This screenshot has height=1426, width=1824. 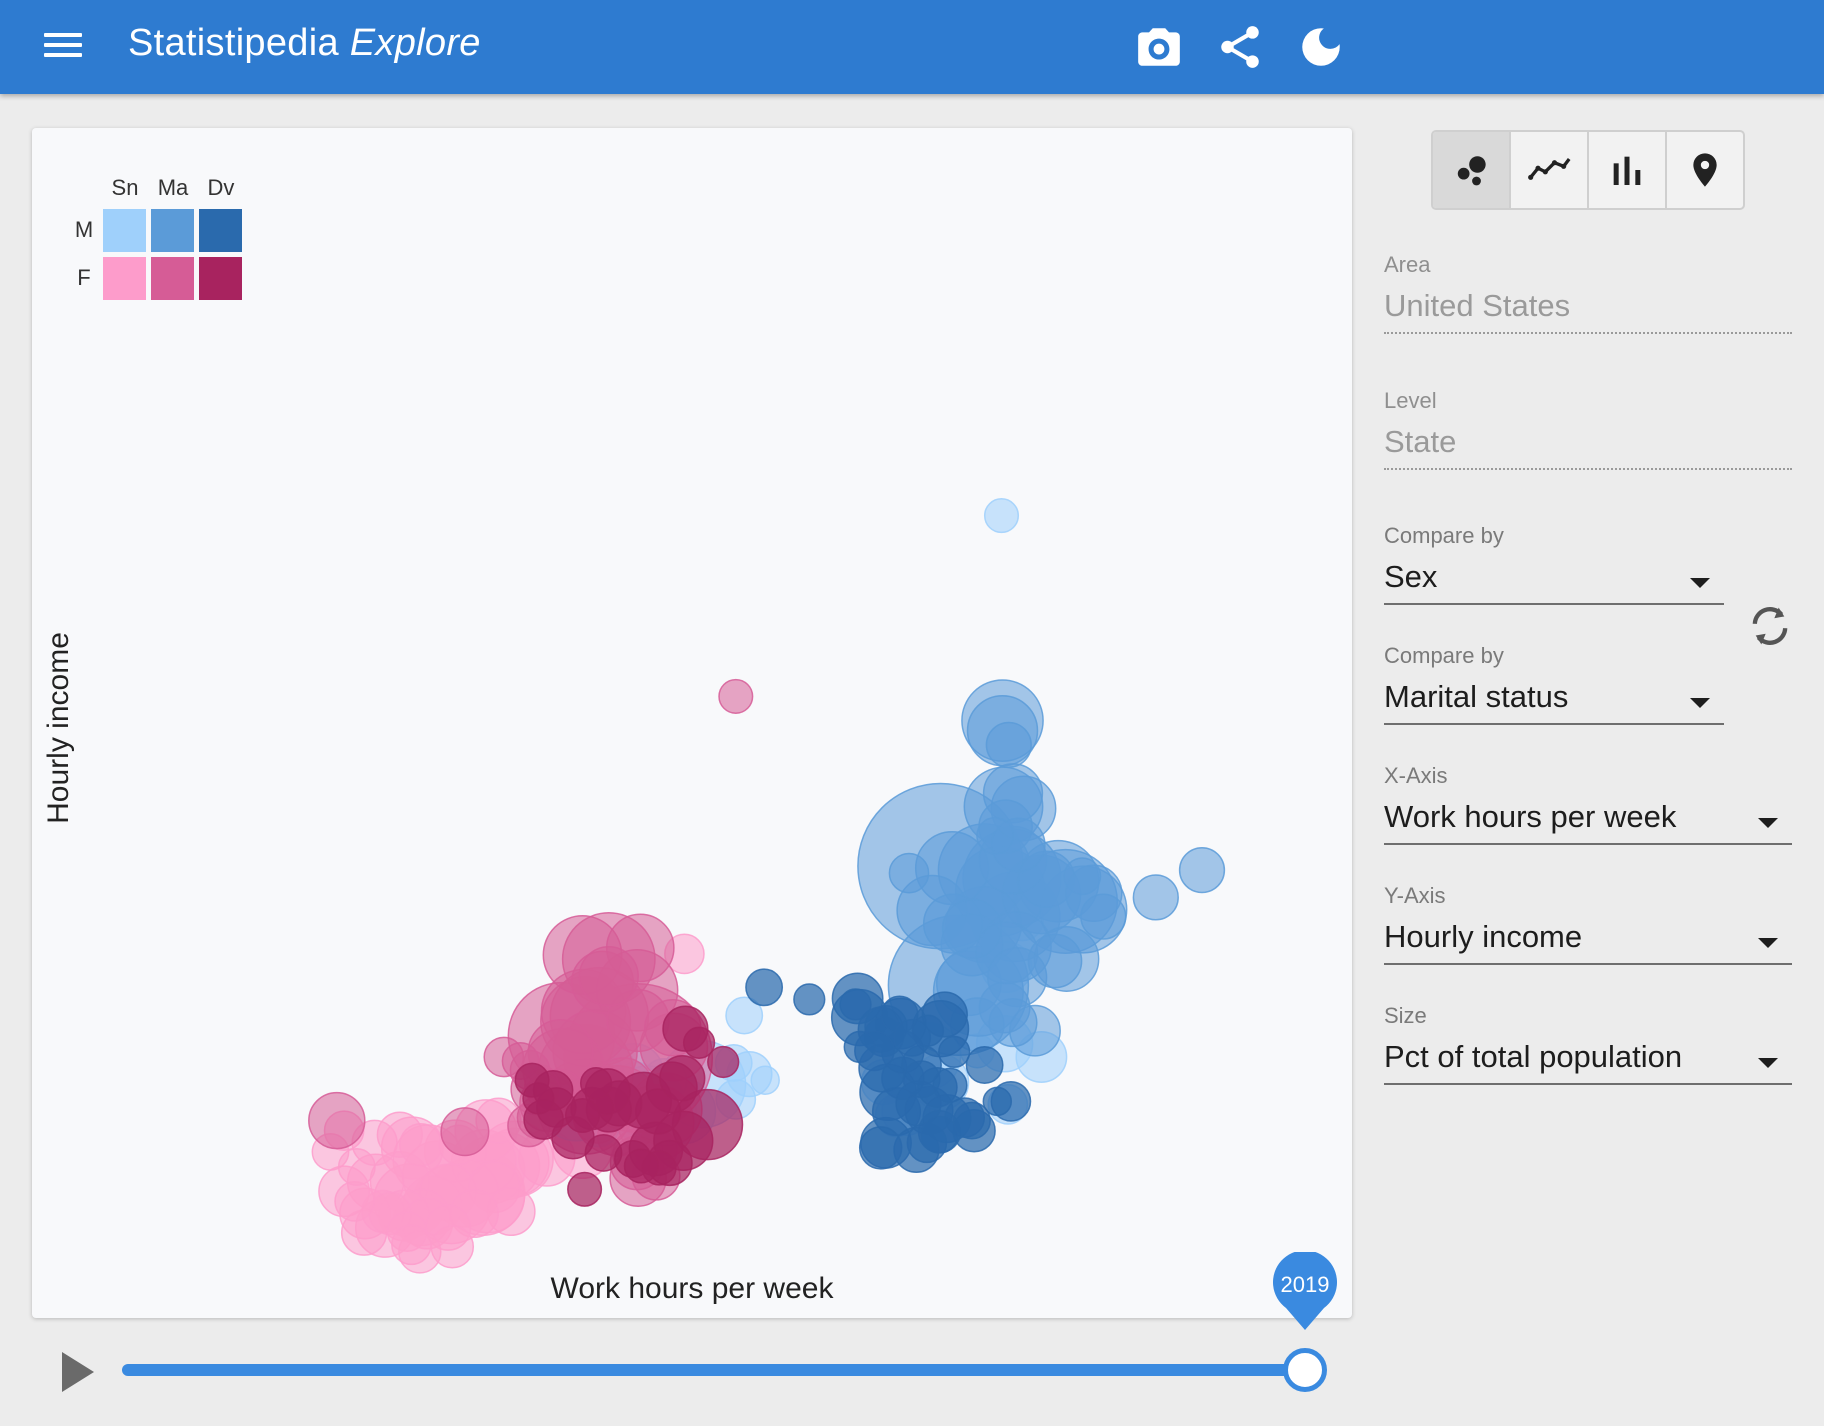 What do you see at coordinates (1770, 626) in the screenshot?
I see `swap-compare-icon` at bounding box center [1770, 626].